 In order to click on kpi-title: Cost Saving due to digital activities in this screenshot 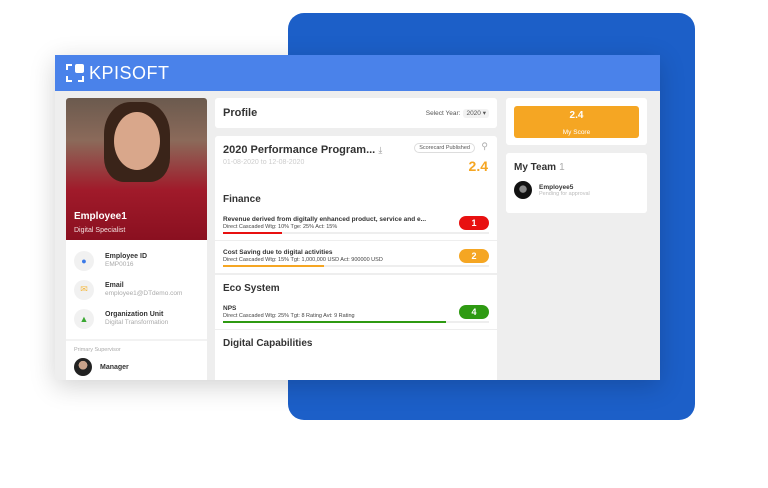, I will do `click(278, 252)`.